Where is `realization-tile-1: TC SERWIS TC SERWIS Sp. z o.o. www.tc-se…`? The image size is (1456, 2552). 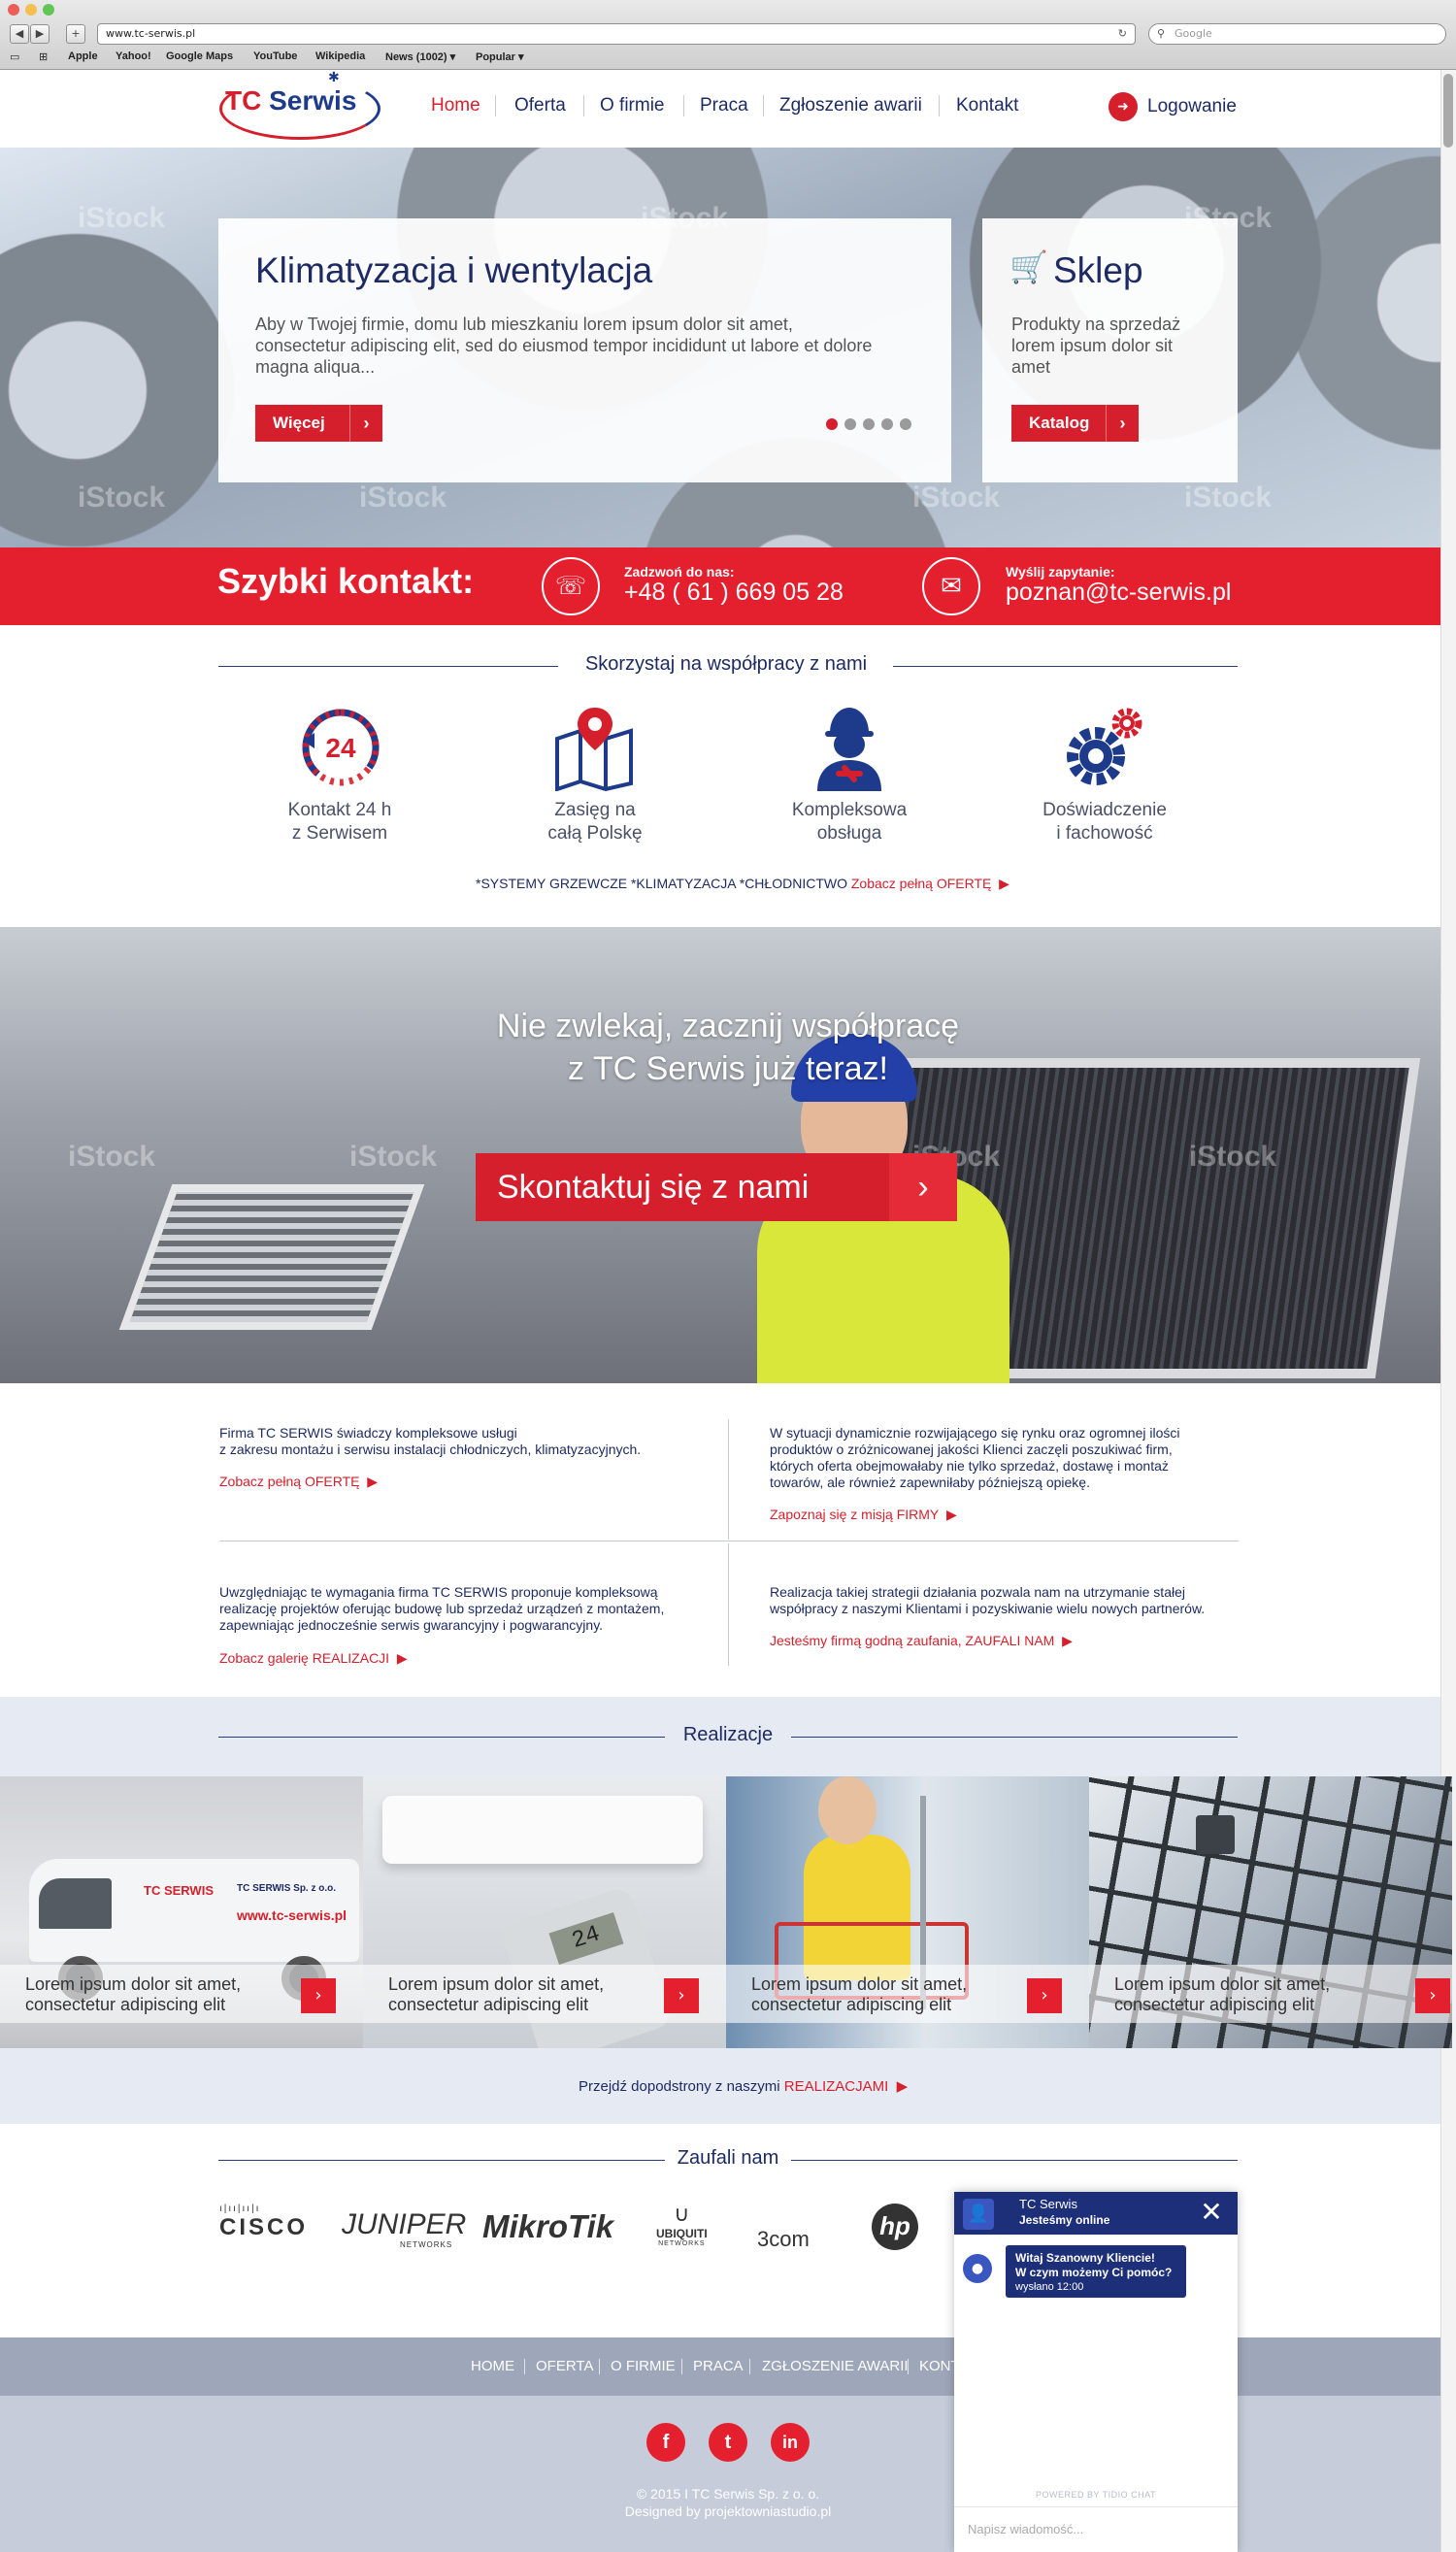
realization-tile-1: TC SERWIS TC SERWIS Sp. z o.o. www.tc-se… is located at coordinates (181, 1912).